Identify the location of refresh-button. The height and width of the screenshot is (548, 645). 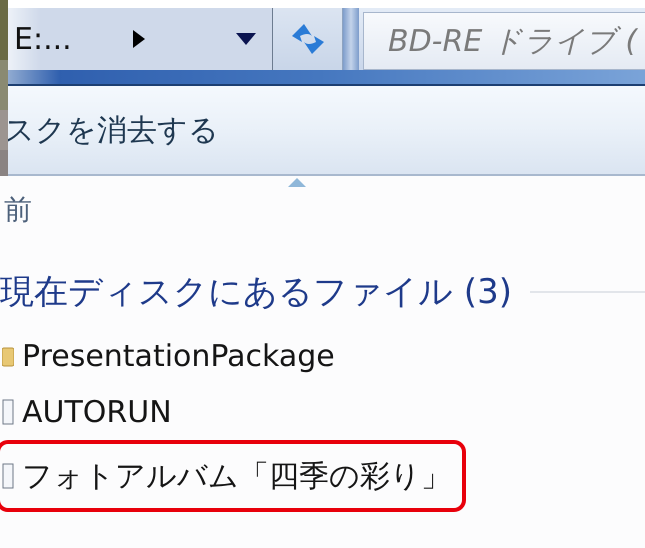
(308, 39).